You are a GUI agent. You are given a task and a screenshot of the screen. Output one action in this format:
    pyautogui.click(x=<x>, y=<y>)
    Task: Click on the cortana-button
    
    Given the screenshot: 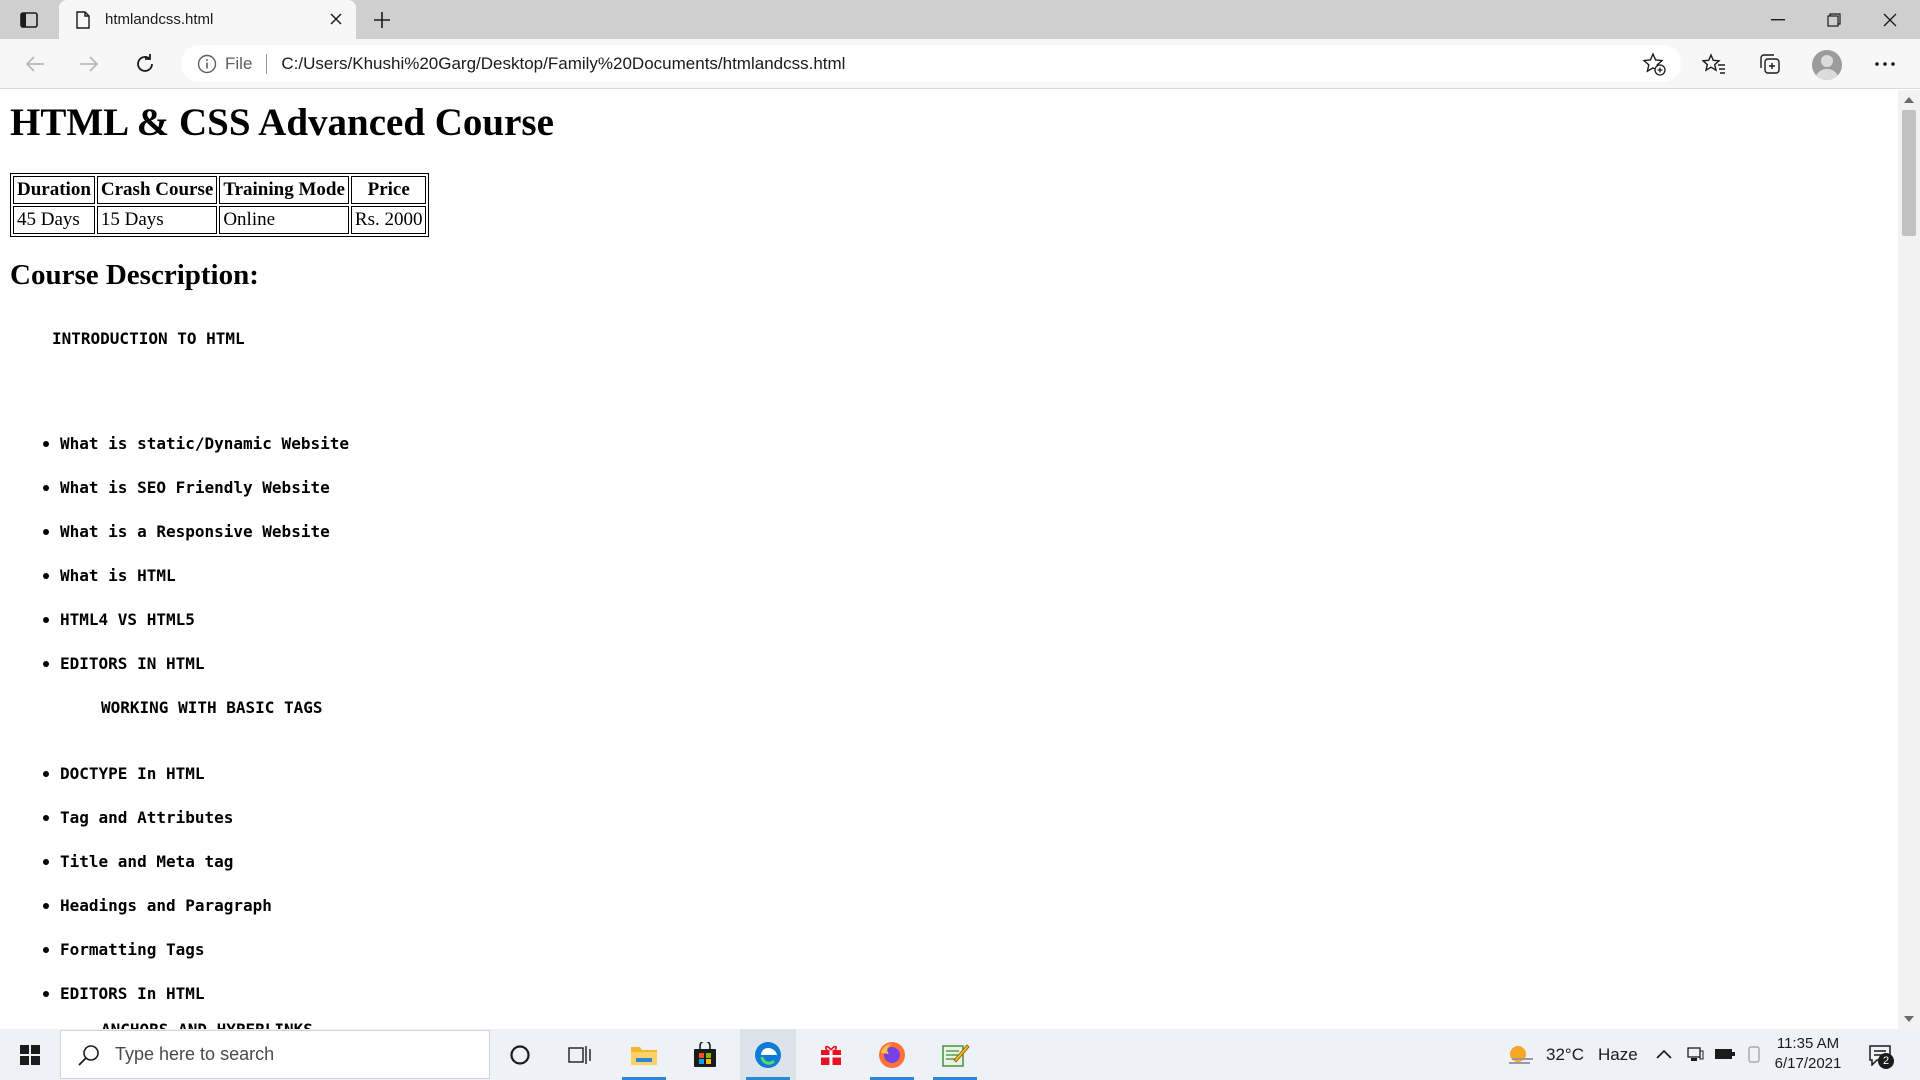 What is the action you would take?
    pyautogui.click(x=520, y=1054)
    